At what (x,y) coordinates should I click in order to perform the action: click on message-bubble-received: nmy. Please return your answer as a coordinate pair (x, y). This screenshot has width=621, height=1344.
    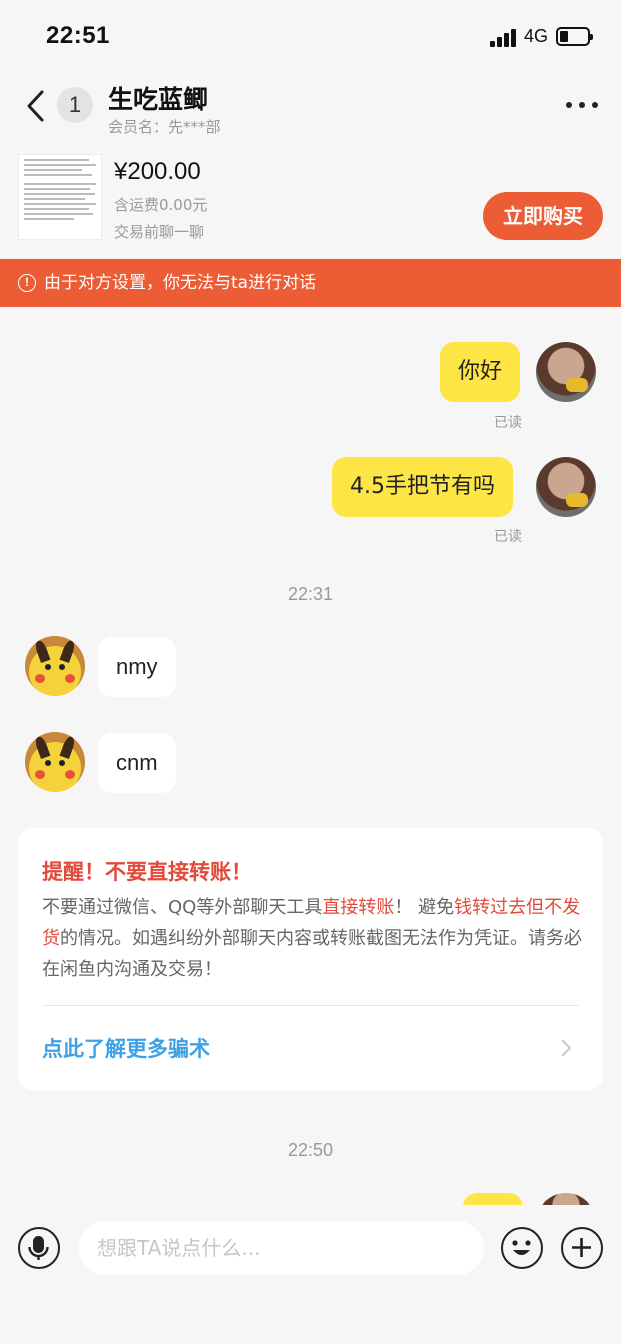
    Looking at the image, I should click on (137, 667).